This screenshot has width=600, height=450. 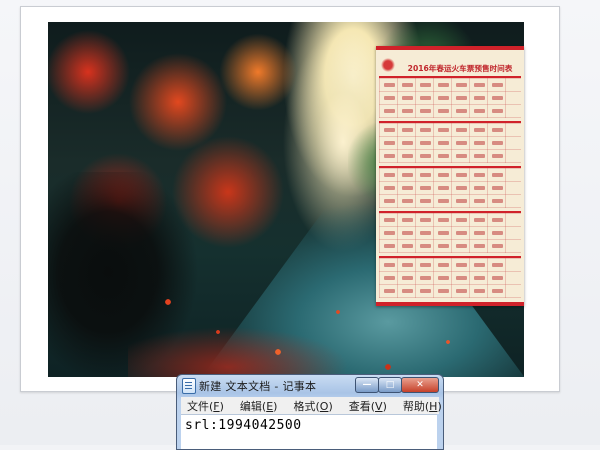 I want to click on close-button: ✕, so click(x=420, y=385).